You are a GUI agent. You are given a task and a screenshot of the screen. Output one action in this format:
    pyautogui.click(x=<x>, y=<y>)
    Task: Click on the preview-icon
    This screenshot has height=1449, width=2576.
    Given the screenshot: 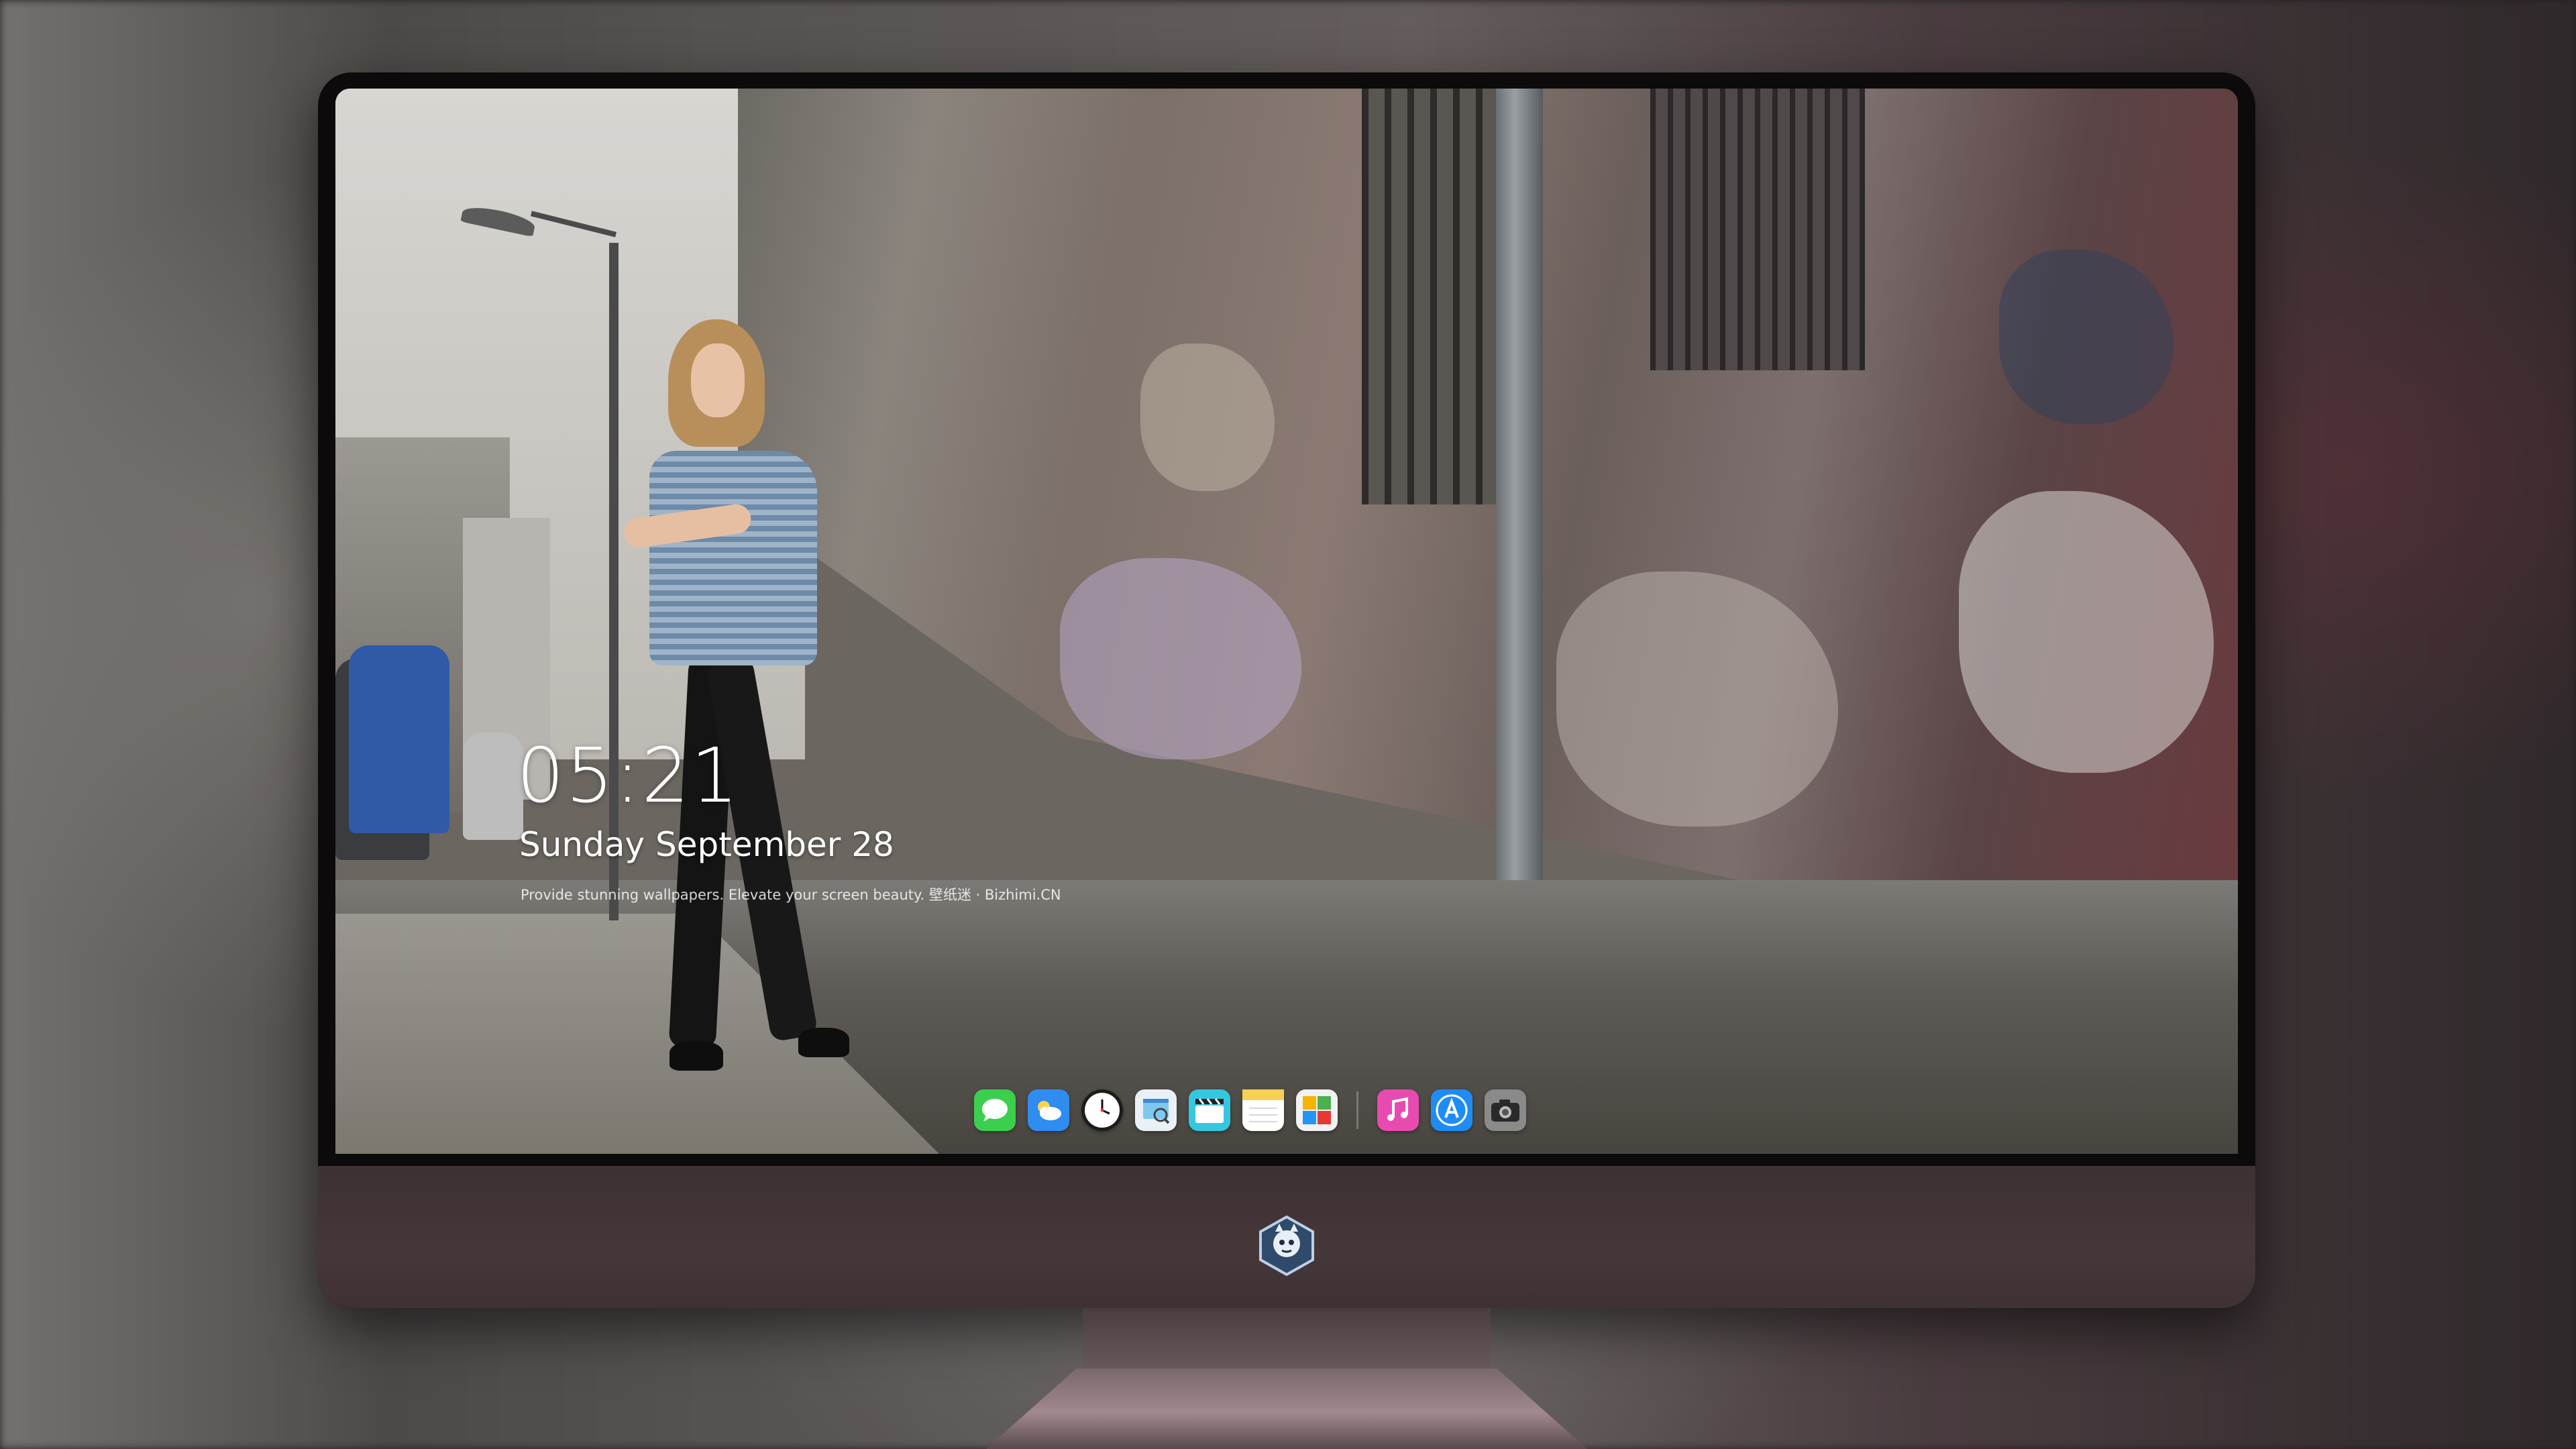 What is the action you would take?
    pyautogui.click(x=1156, y=1111)
    